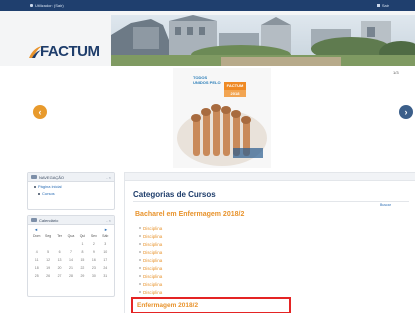  Describe the element at coordinates (59, 260) in the screenshot. I see `calendar-day: 13` at that location.